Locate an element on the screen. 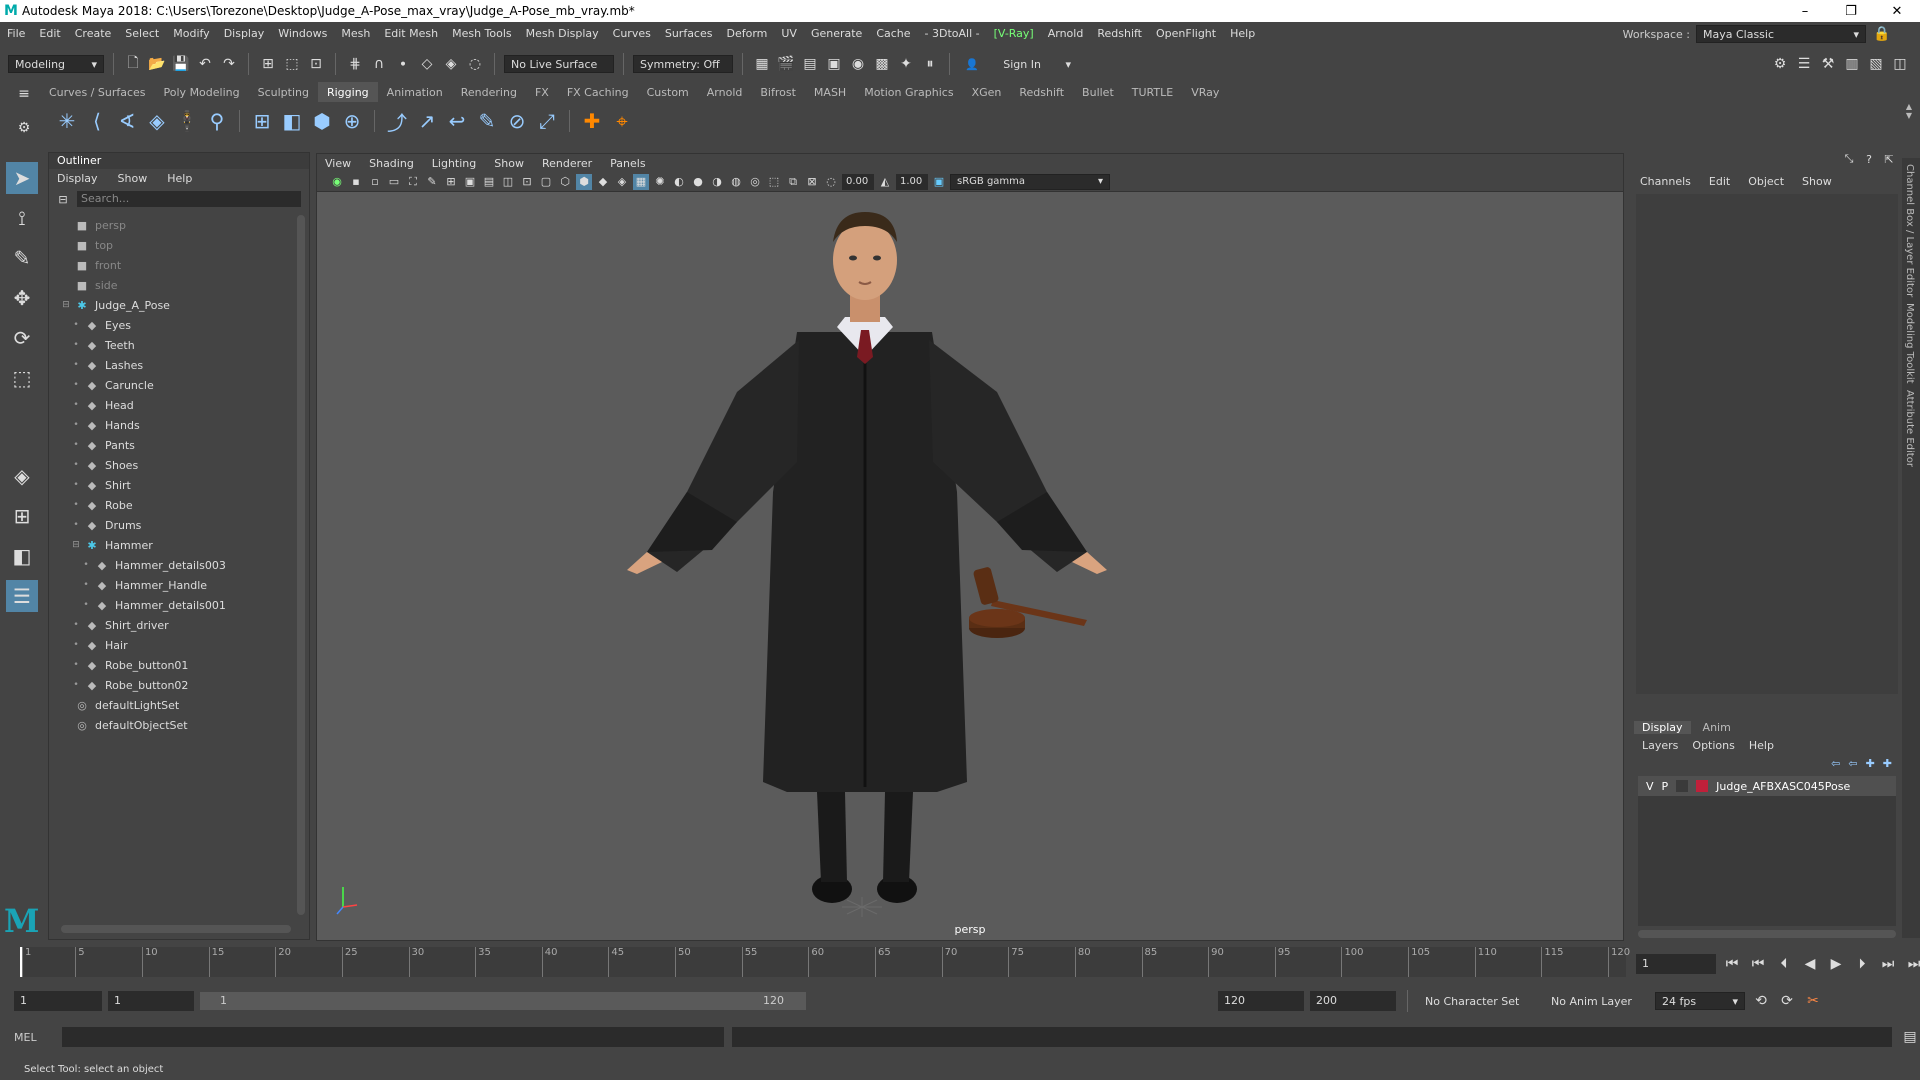  layer-menu-layers: Layers is located at coordinates (1660, 745).